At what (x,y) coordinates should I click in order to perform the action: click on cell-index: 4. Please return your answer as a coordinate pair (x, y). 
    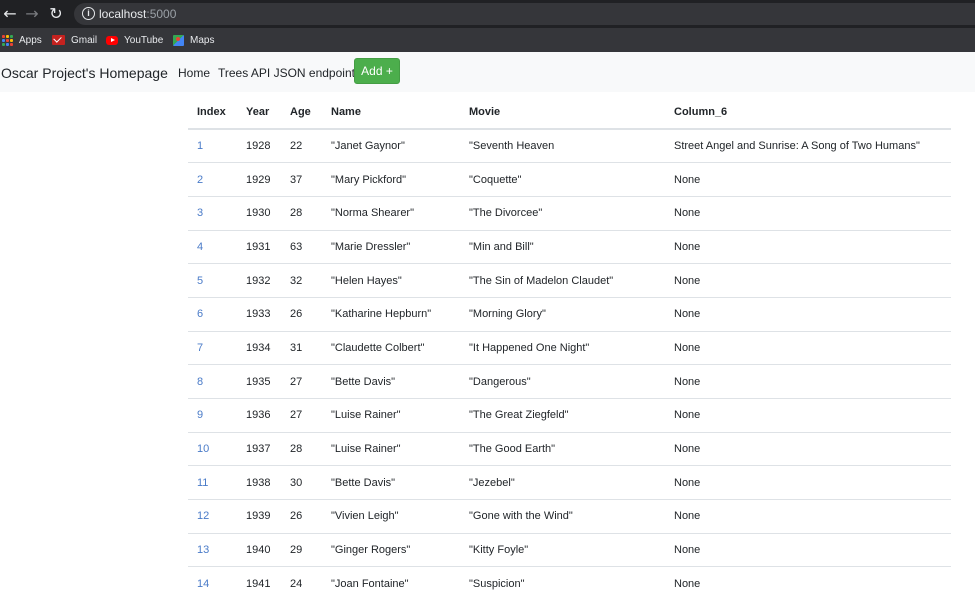
    Looking at the image, I should click on (212, 246).